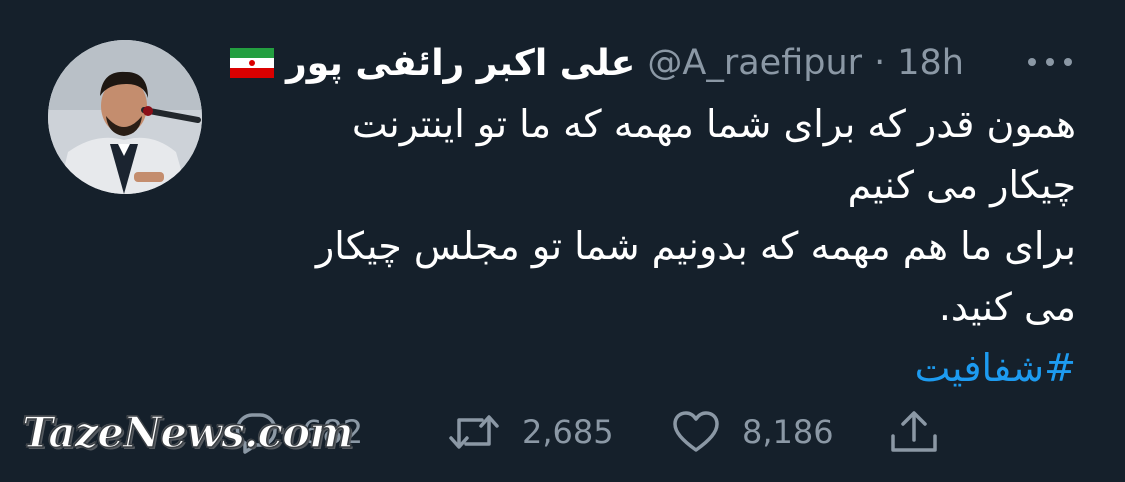 The height and width of the screenshot is (482, 1125). I want to click on avatar, so click(125, 117).